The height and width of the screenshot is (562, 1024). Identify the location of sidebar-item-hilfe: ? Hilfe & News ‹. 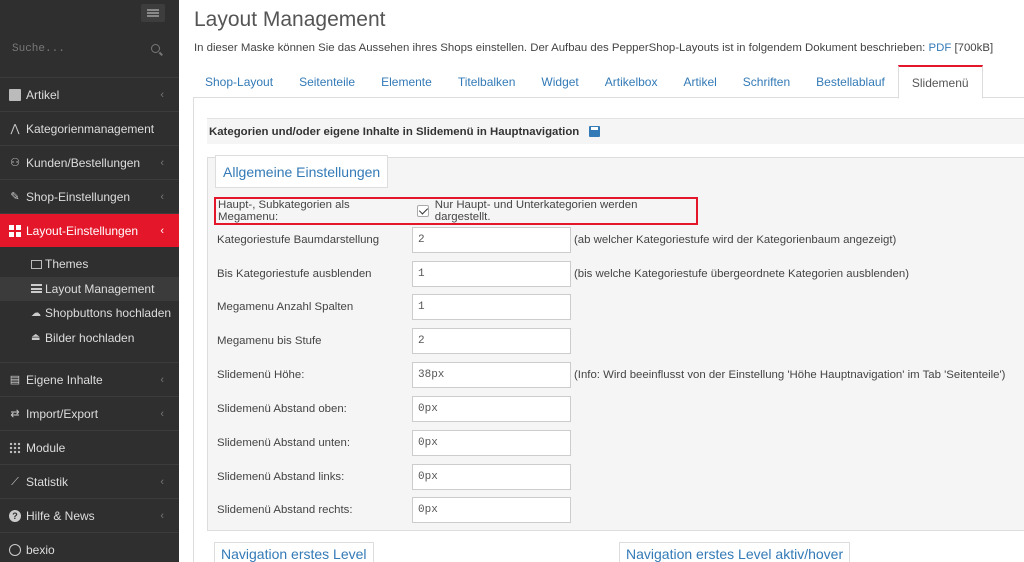
(89, 515).